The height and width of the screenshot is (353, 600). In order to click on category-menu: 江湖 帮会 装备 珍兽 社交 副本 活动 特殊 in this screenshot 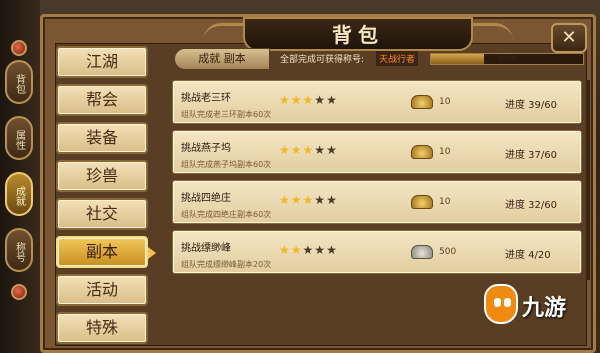, I will do `click(106, 198)`.